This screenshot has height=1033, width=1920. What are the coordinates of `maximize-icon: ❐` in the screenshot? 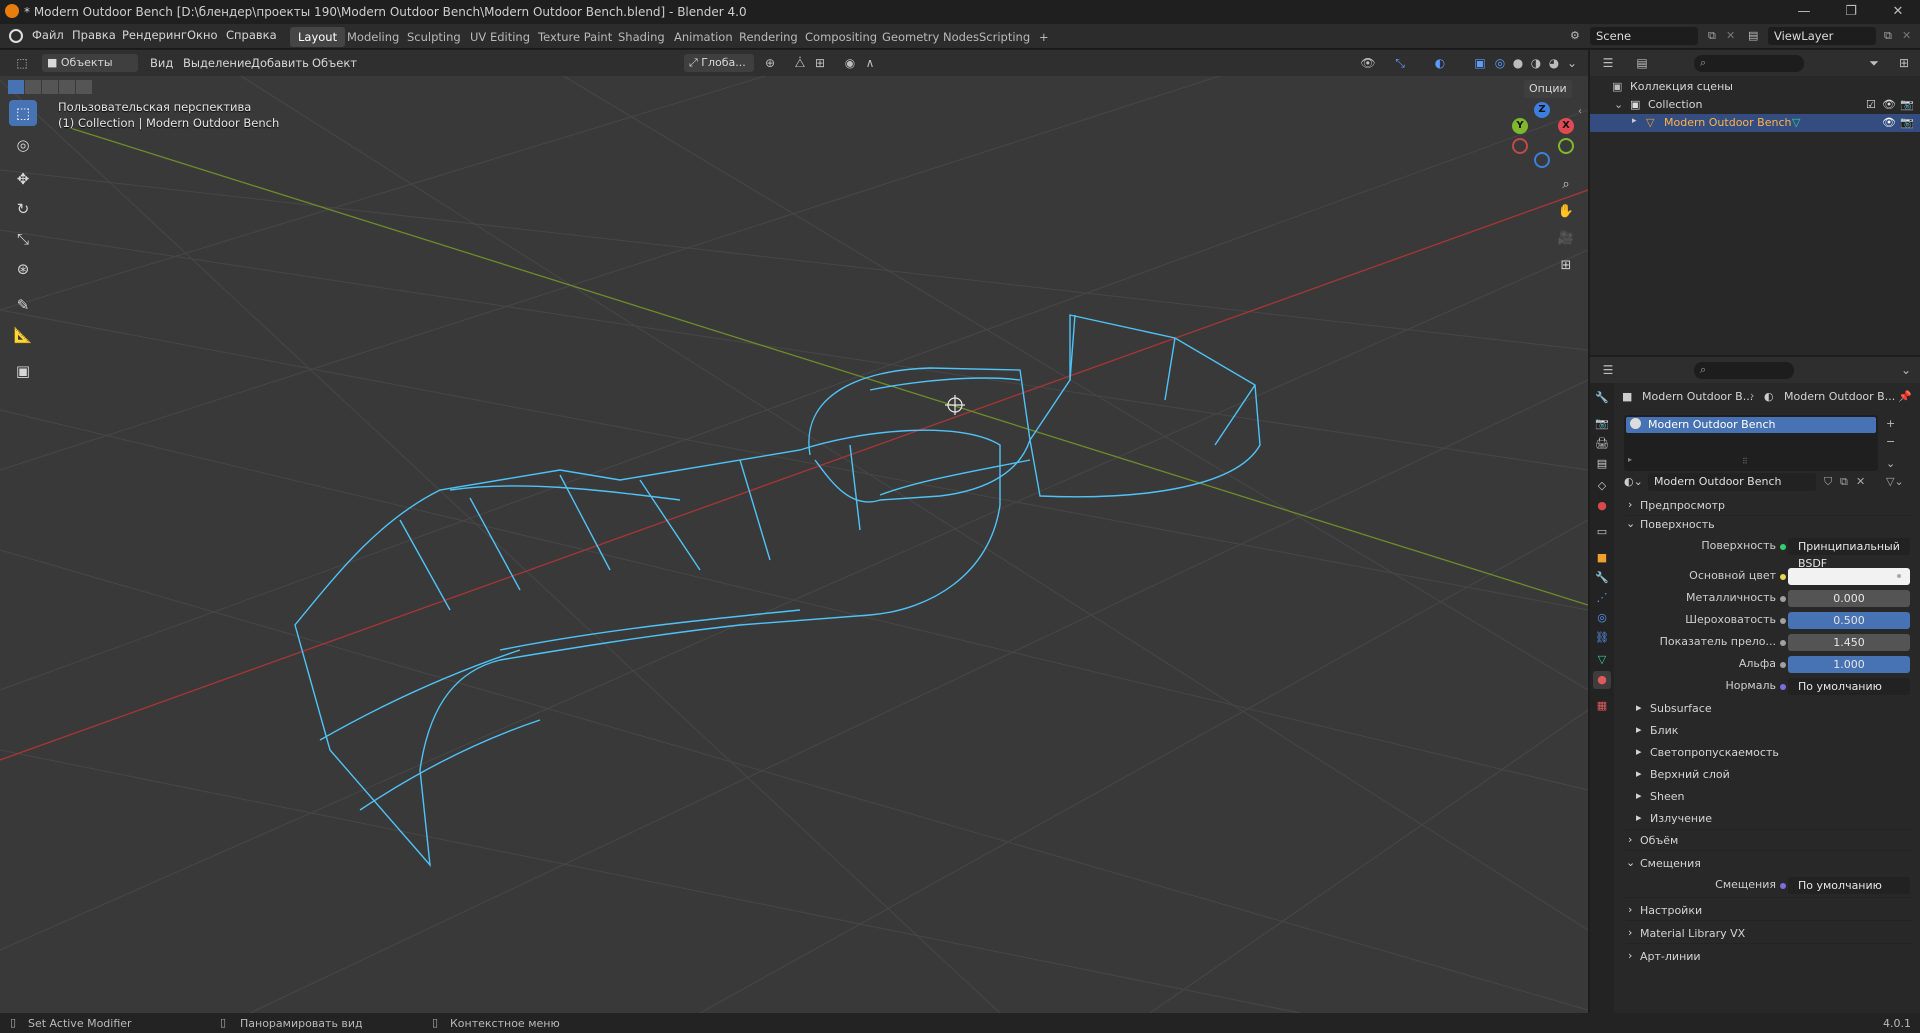 It's located at (1851, 12).